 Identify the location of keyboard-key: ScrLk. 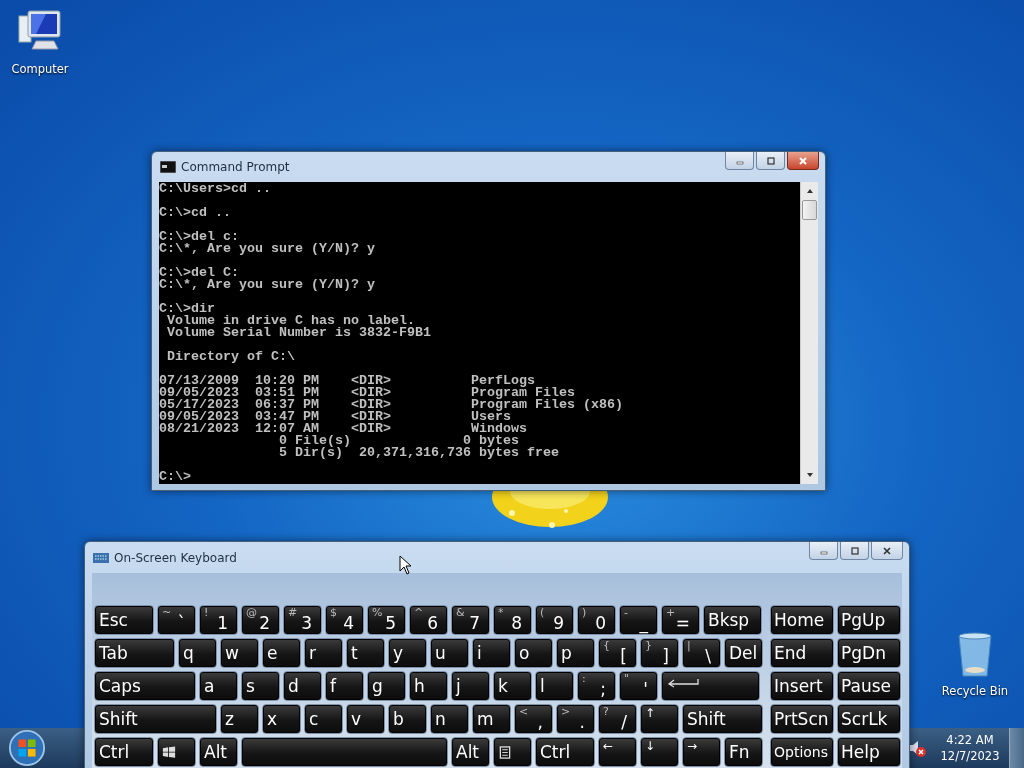
(869, 719).